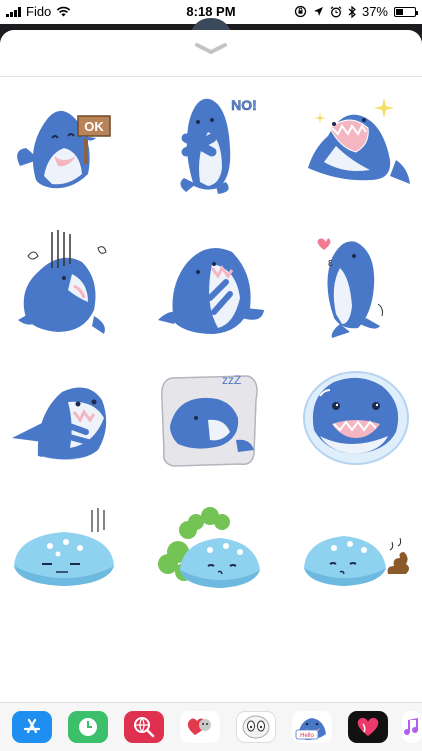 The height and width of the screenshot is (751, 422). Describe the element at coordinates (211, 76) in the screenshot. I see `drawer-divider` at that location.